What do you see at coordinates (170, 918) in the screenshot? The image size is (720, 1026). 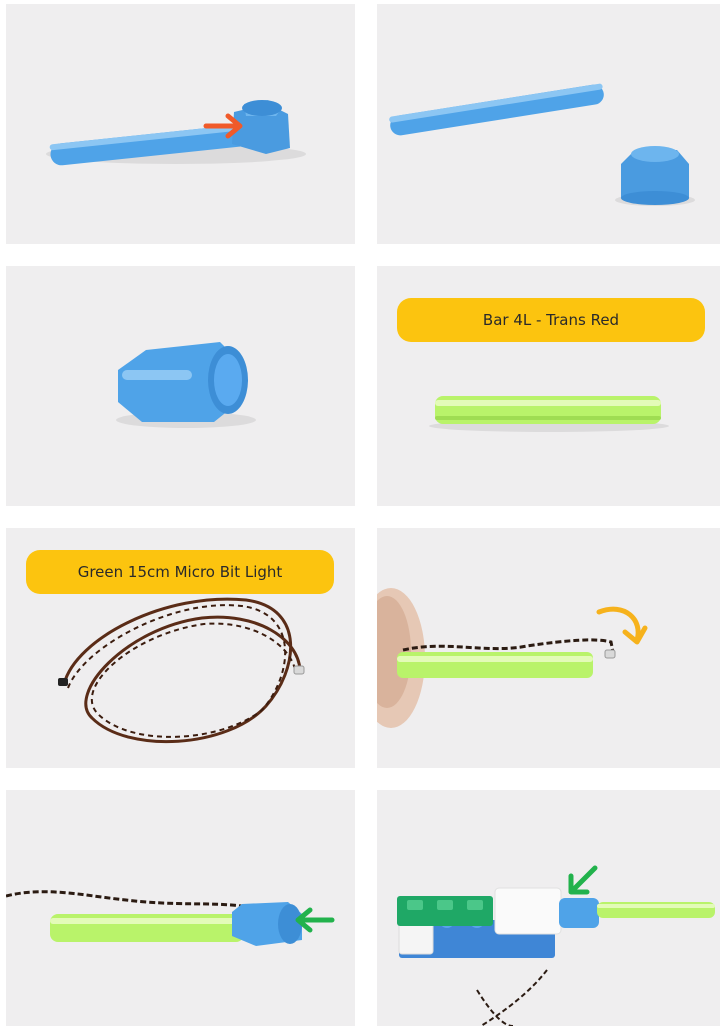 I see `cone-on-wired-bar-illustration` at bounding box center [170, 918].